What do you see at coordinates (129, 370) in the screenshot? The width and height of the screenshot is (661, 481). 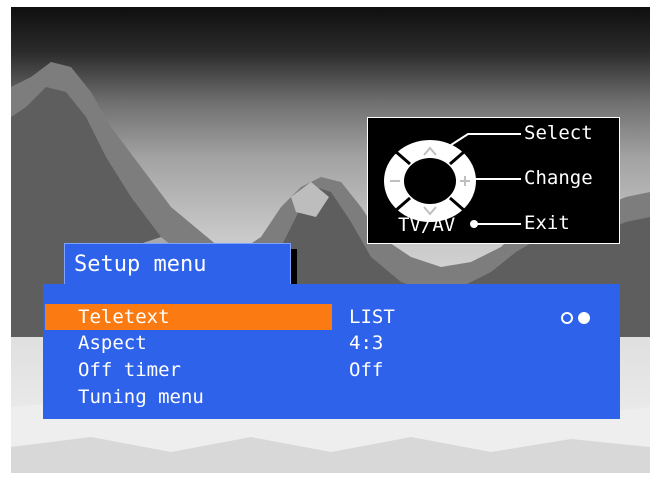 I see `menu-item-label: Off timer` at bounding box center [129, 370].